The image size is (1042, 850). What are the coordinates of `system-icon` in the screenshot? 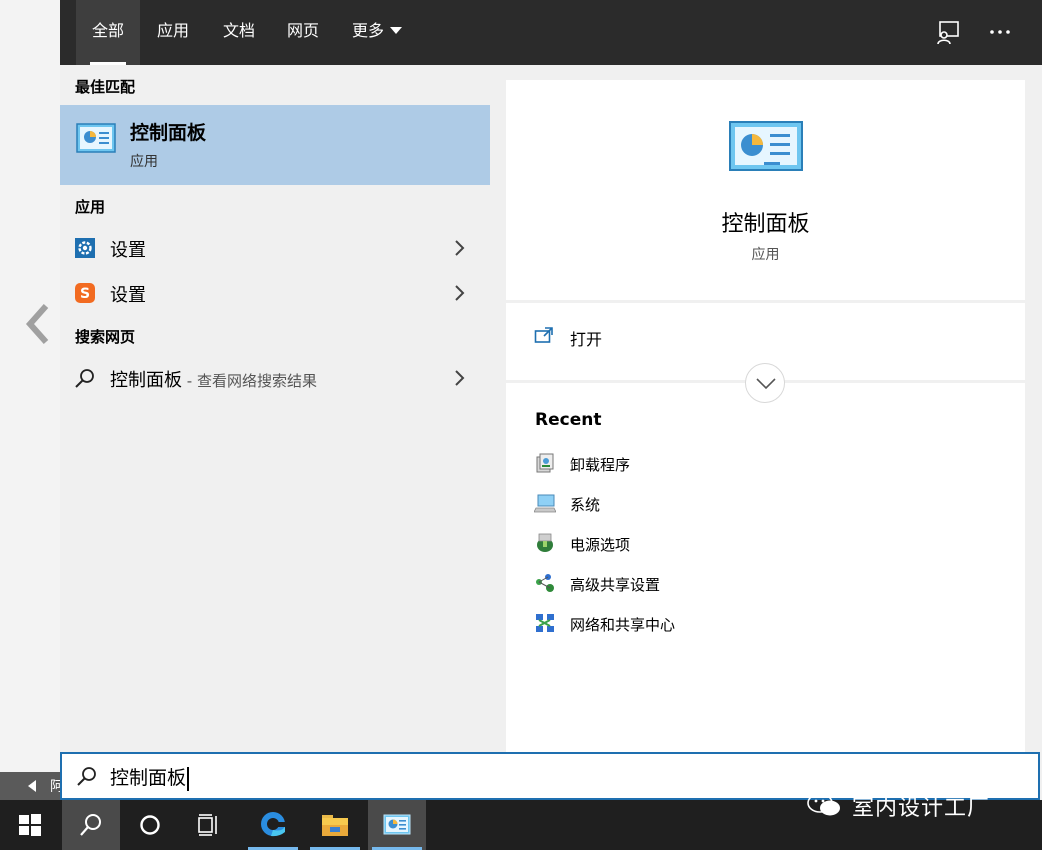 It's located at (545, 503).